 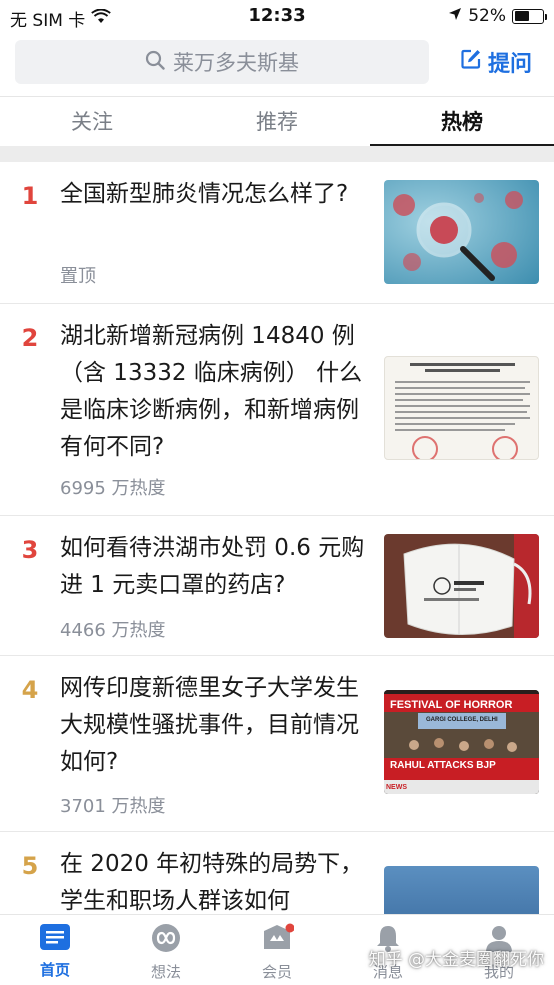 I want to click on sub-text: GARGI COLLEGE, DELHI, so click(x=462, y=720).